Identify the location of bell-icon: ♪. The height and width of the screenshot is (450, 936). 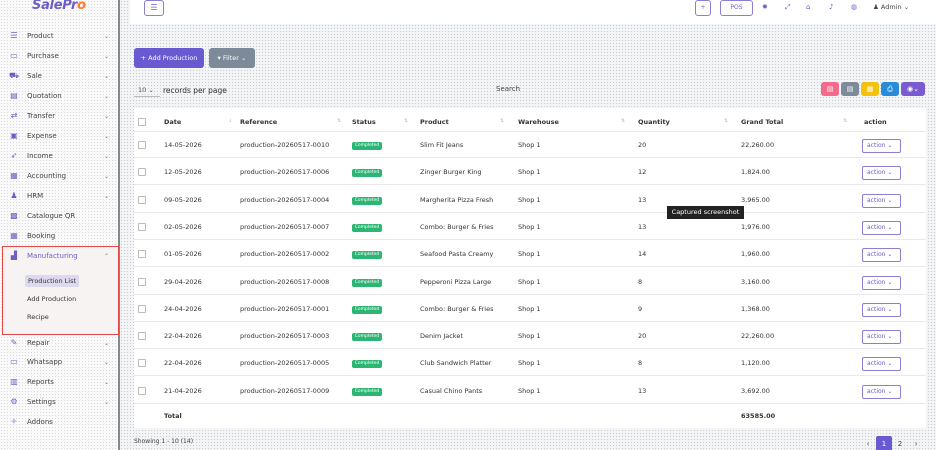
(831, 7).